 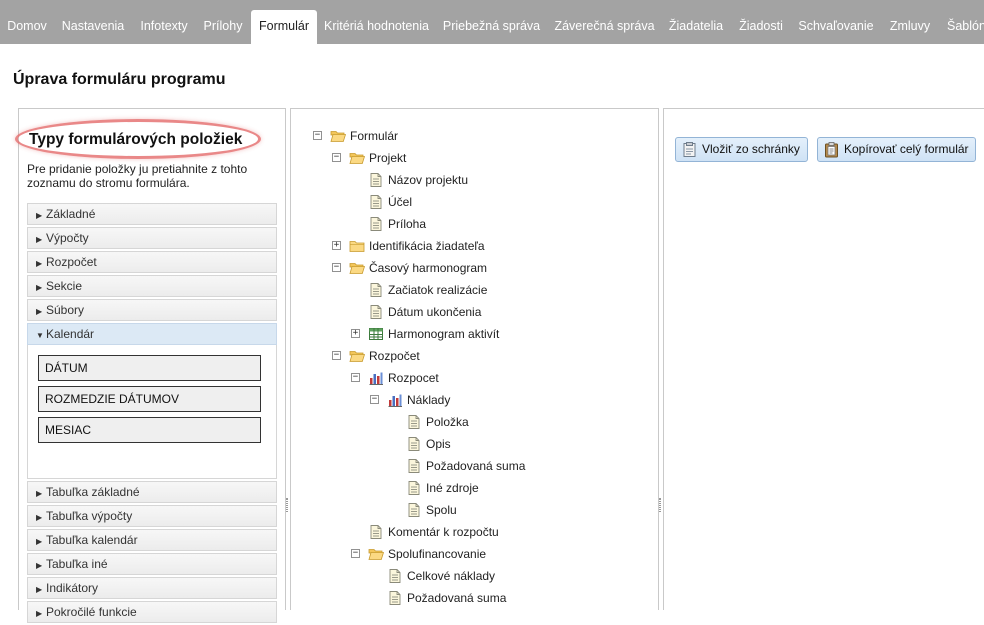 I want to click on section-kalendar: ▼ Kalendár, so click(x=152, y=334).